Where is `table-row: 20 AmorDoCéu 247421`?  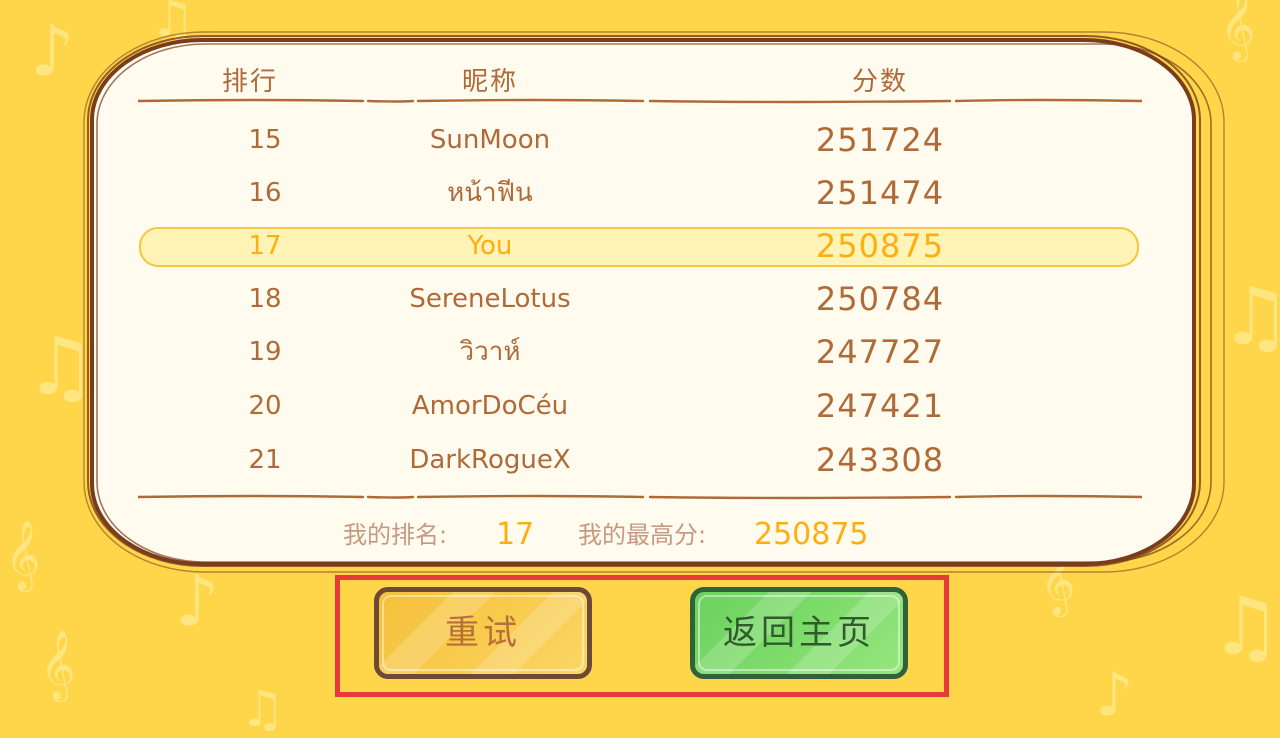 table-row: 20 AmorDoCéu 247421 is located at coordinates (640, 406).